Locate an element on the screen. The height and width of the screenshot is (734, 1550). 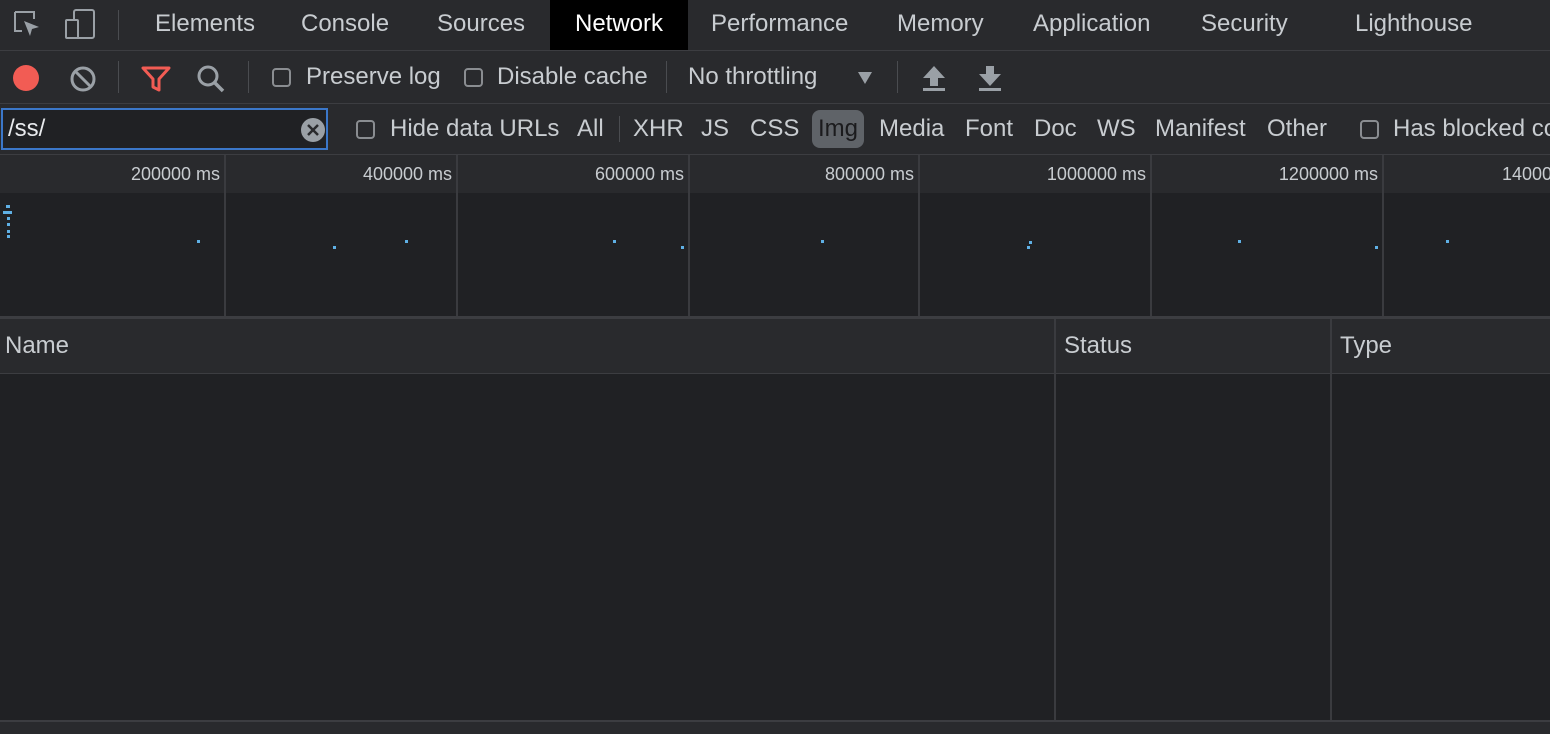
column-header-name: Name is located at coordinates (37, 346).